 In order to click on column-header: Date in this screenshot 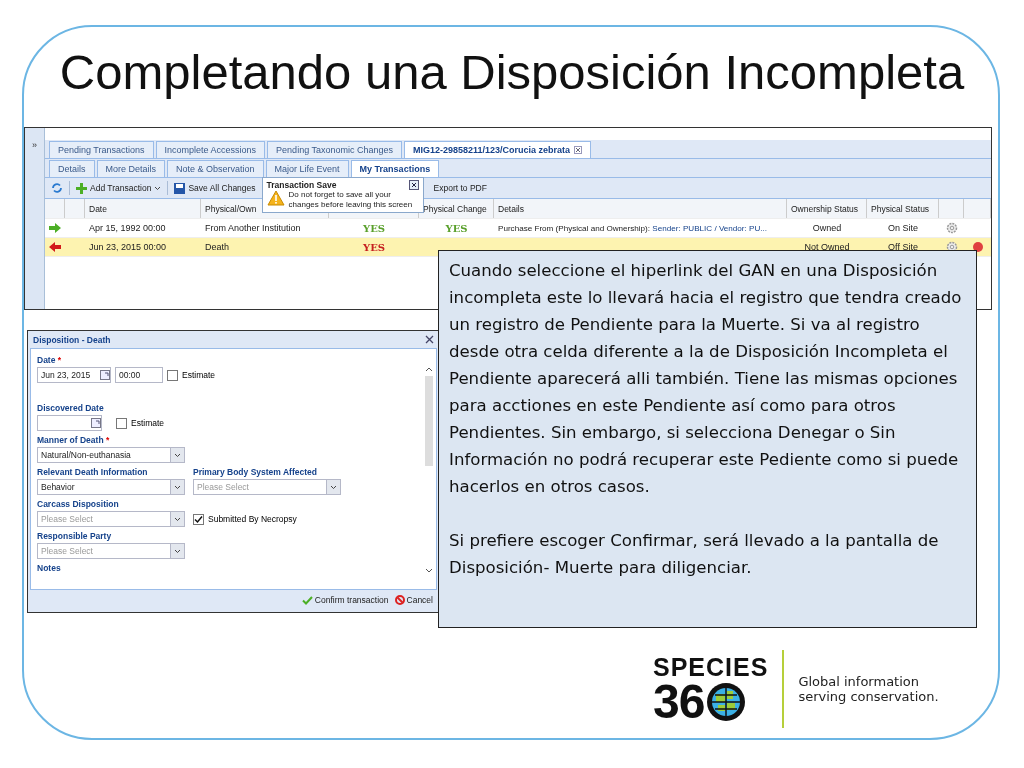, I will do `click(98, 208)`.